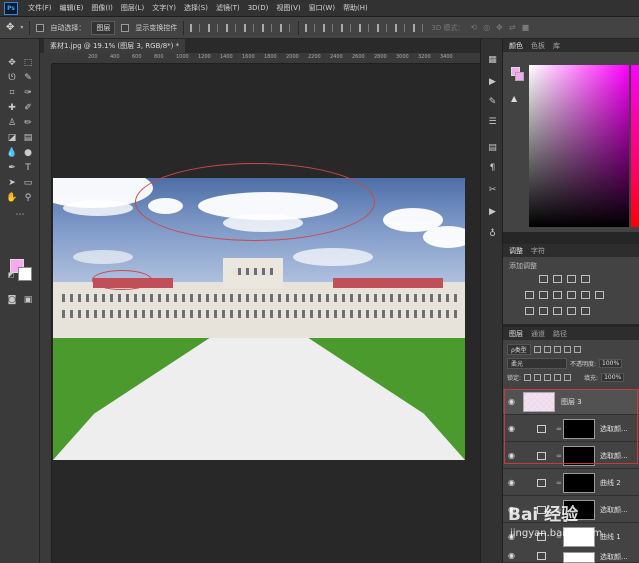  Describe the element at coordinates (28, 153) in the screenshot. I see `dodge-tool-icon: ●` at that location.